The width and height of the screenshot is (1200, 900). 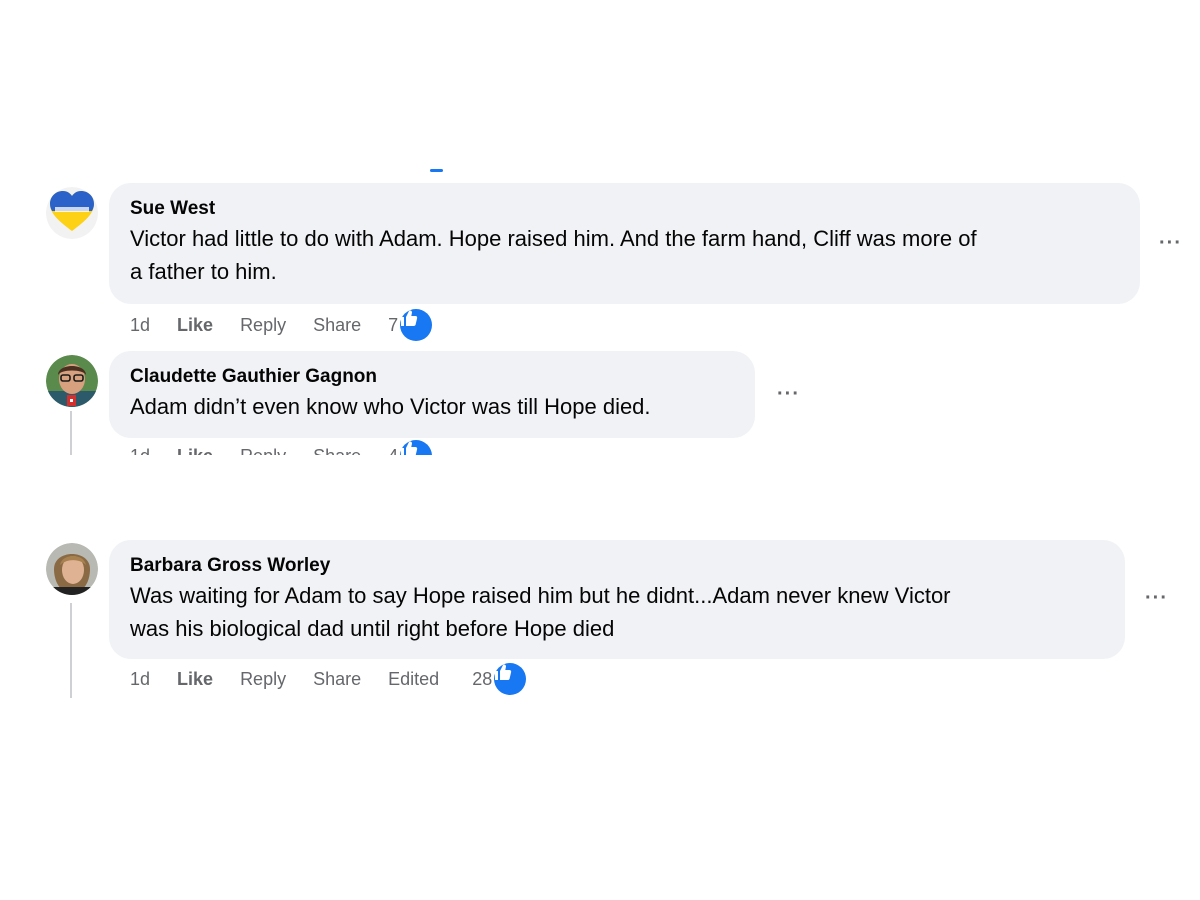 I want to click on ukraine-heart-avatar-icon, so click(x=72, y=213).